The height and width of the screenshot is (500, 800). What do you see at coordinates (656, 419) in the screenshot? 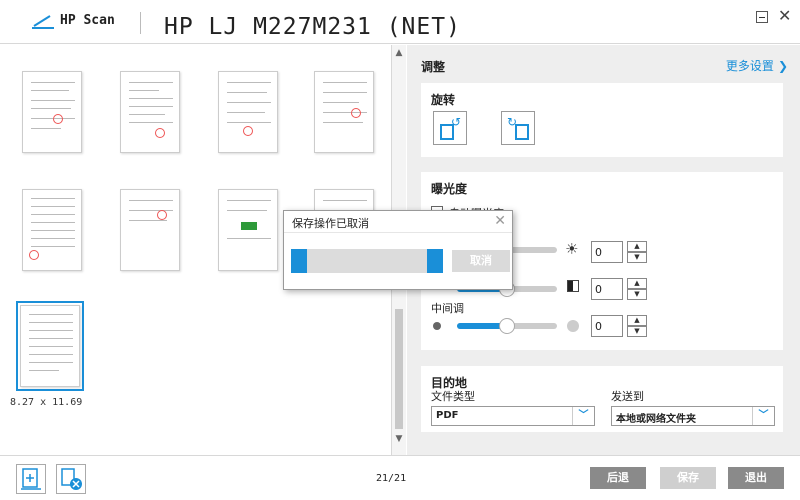
I see `send-to-value: 本地或网络文件夹` at bounding box center [656, 419].